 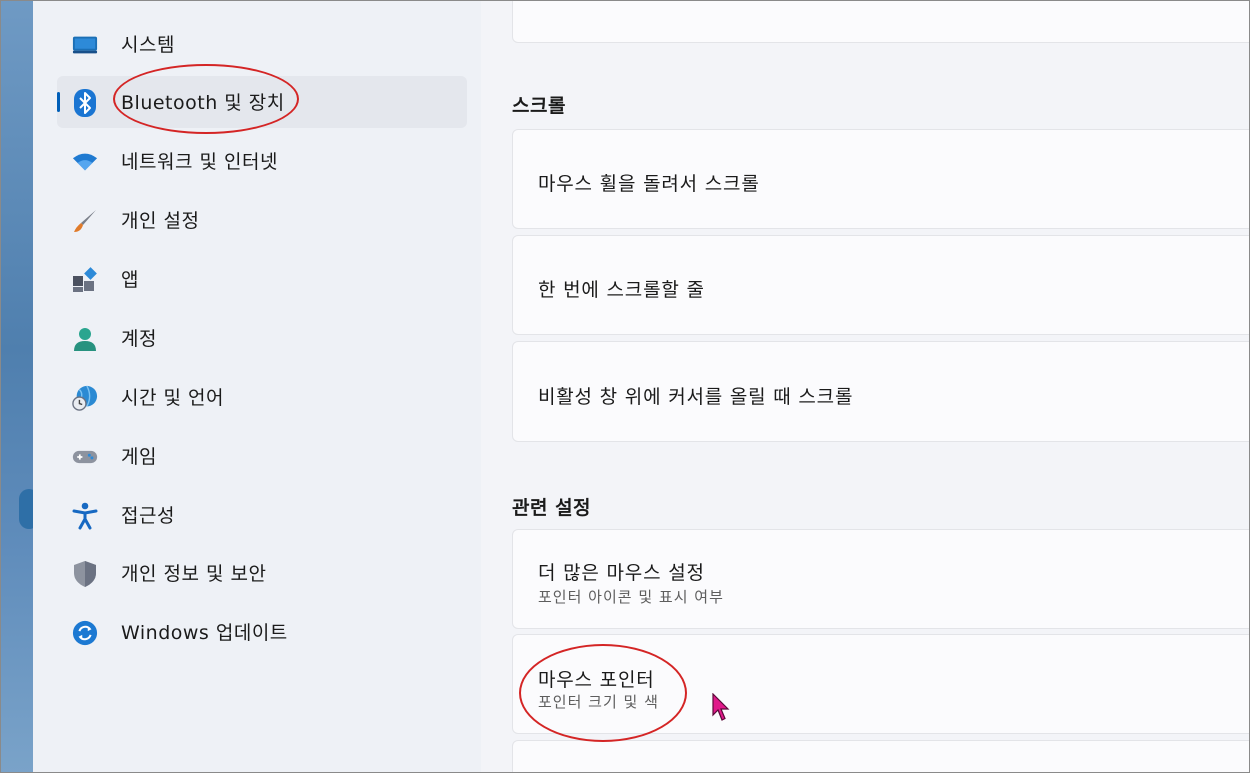 I want to click on sidebar-item-privacy-security: 개인 정보 및 보안, so click(x=262, y=573).